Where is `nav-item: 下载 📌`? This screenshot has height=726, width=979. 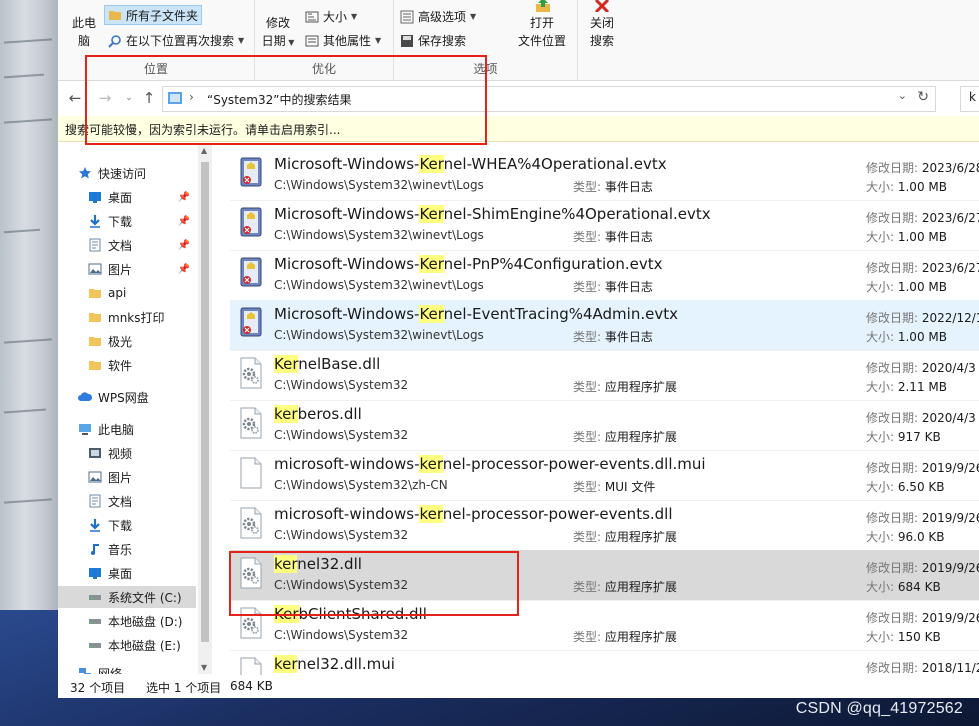 nav-item: 下载 📌 is located at coordinates (127, 221).